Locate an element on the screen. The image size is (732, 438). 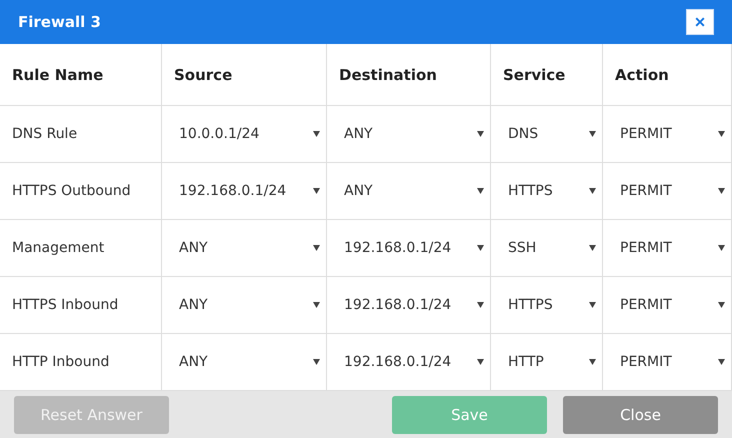
window-title: Firewall 3 is located at coordinates (59, 22).